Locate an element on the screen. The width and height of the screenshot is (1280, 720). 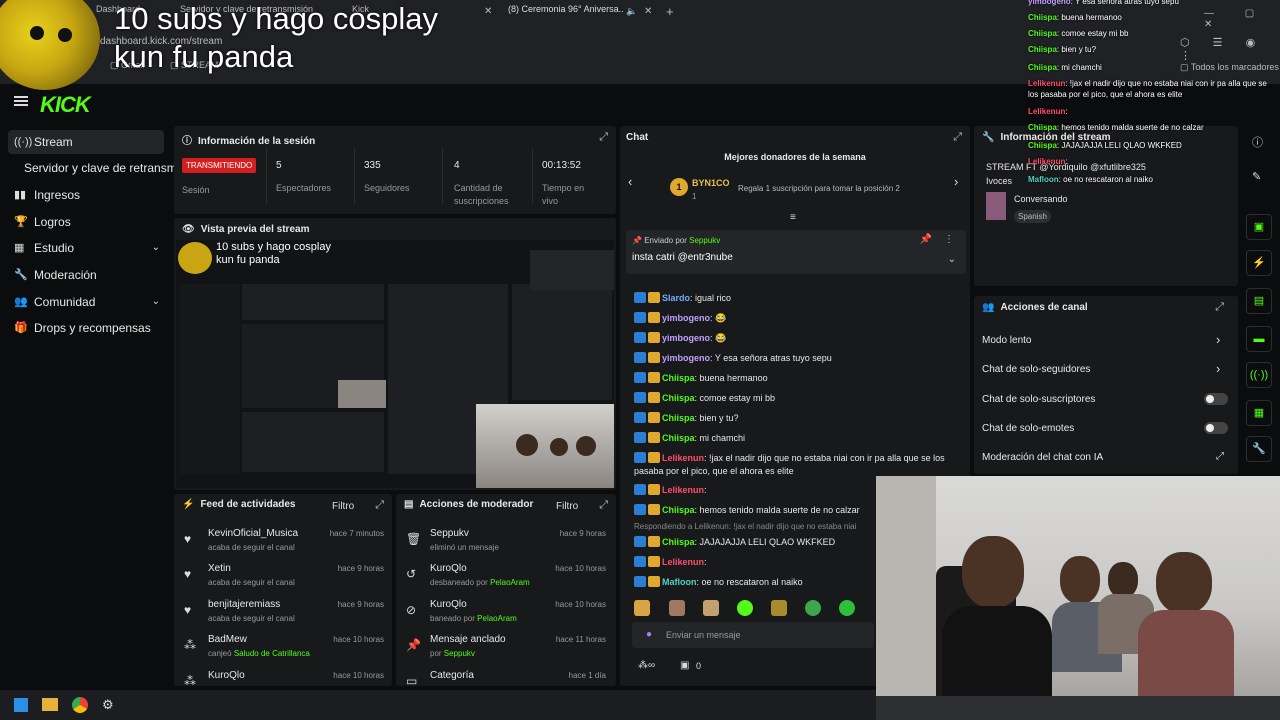
quick-card-icon: ▦ is located at coordinates (1259, 413).